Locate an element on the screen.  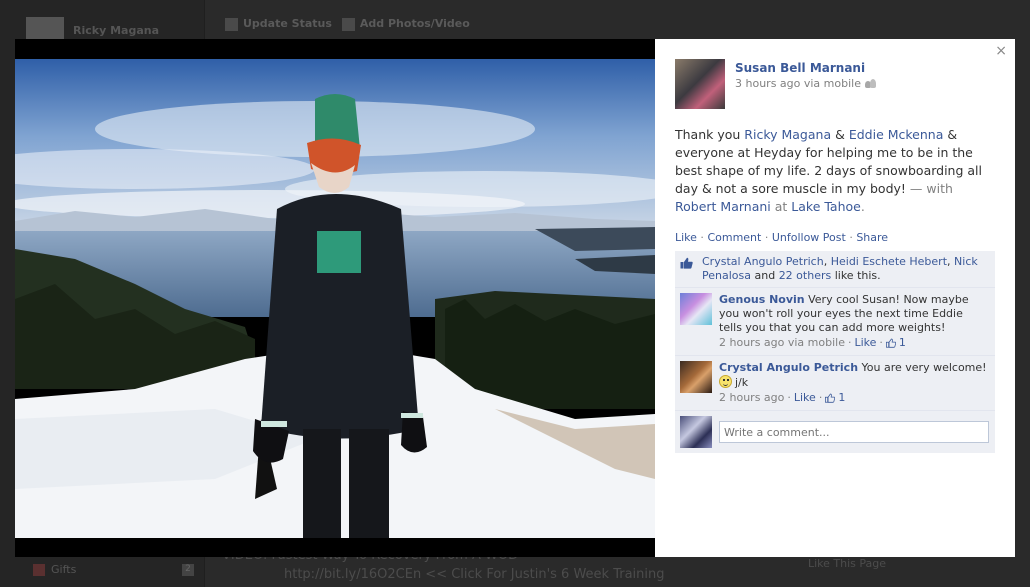
close-icon: × is located at coordinates (1001, 51).